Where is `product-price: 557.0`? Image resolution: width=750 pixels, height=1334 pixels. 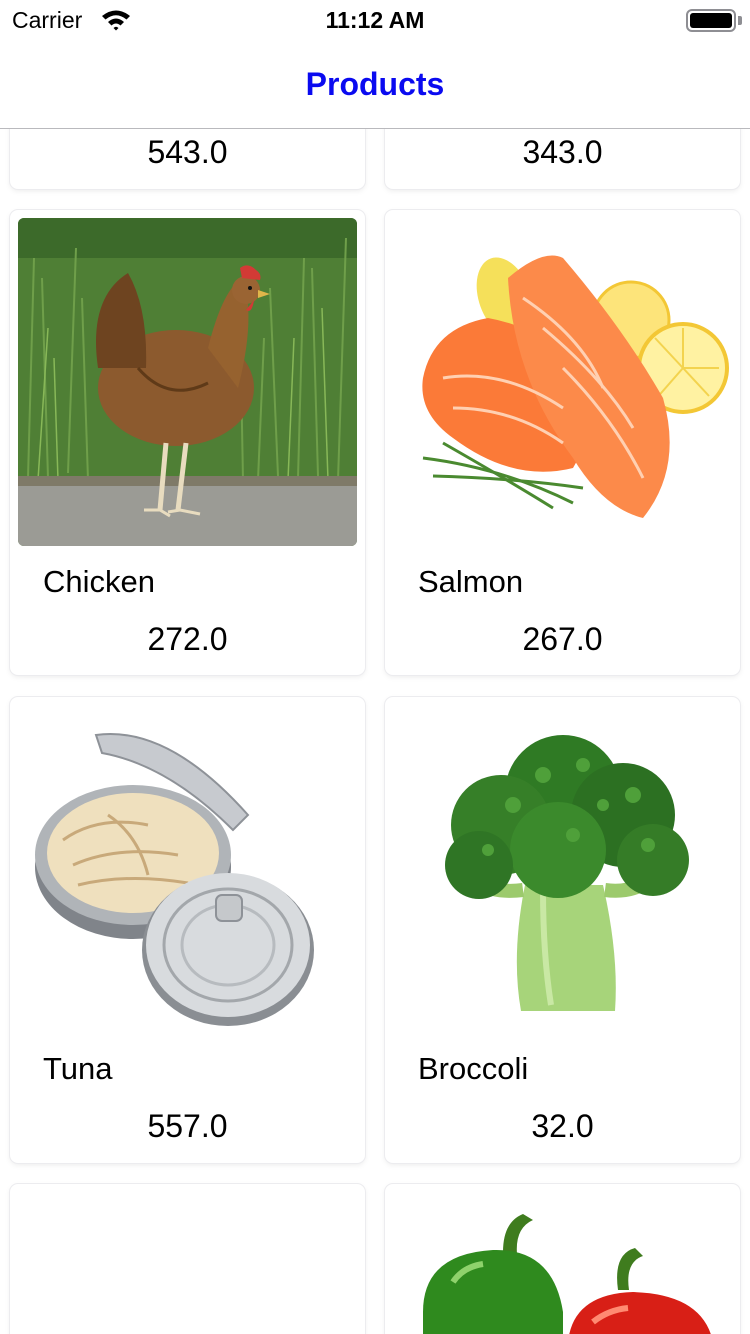
product-price: 557.0 is located at coordinates (187, 1126).